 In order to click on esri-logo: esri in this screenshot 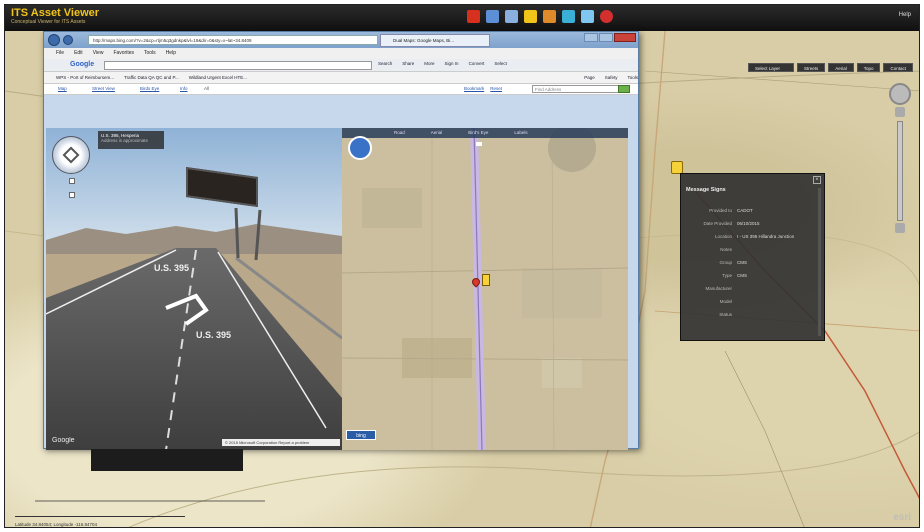, I will do `click(902, 517)`.